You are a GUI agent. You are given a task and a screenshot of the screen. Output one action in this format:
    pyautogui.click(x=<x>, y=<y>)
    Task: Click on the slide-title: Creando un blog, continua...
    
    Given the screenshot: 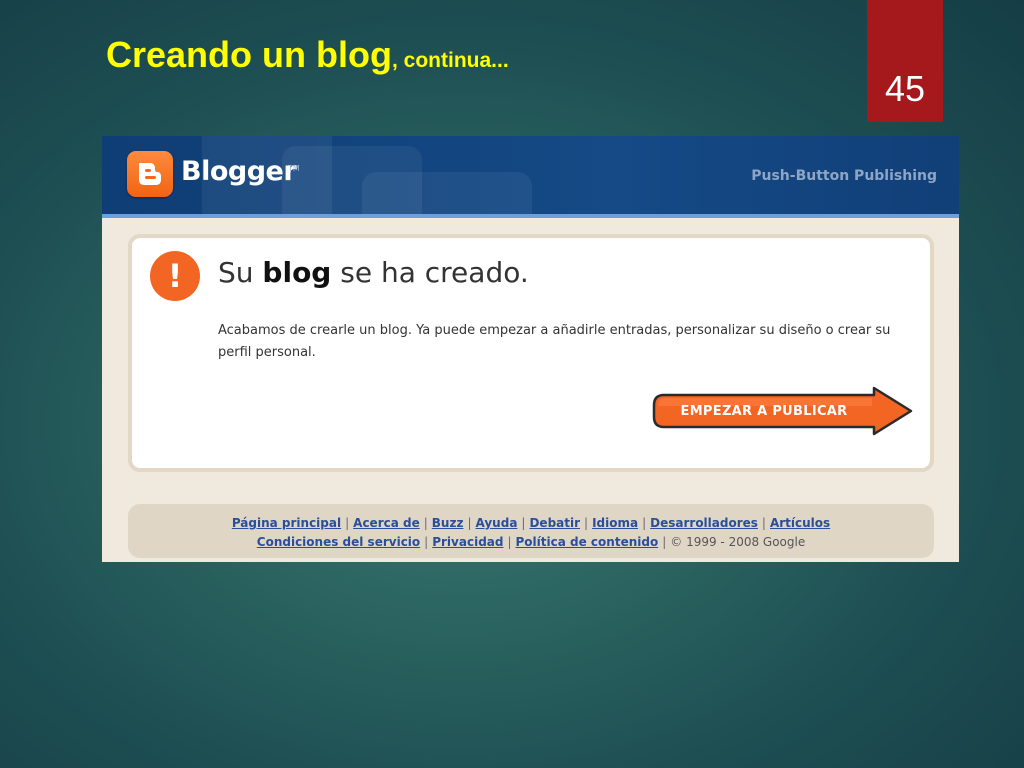 What is the action you would take?
    pyautogui.click(x=307, y=55)
    